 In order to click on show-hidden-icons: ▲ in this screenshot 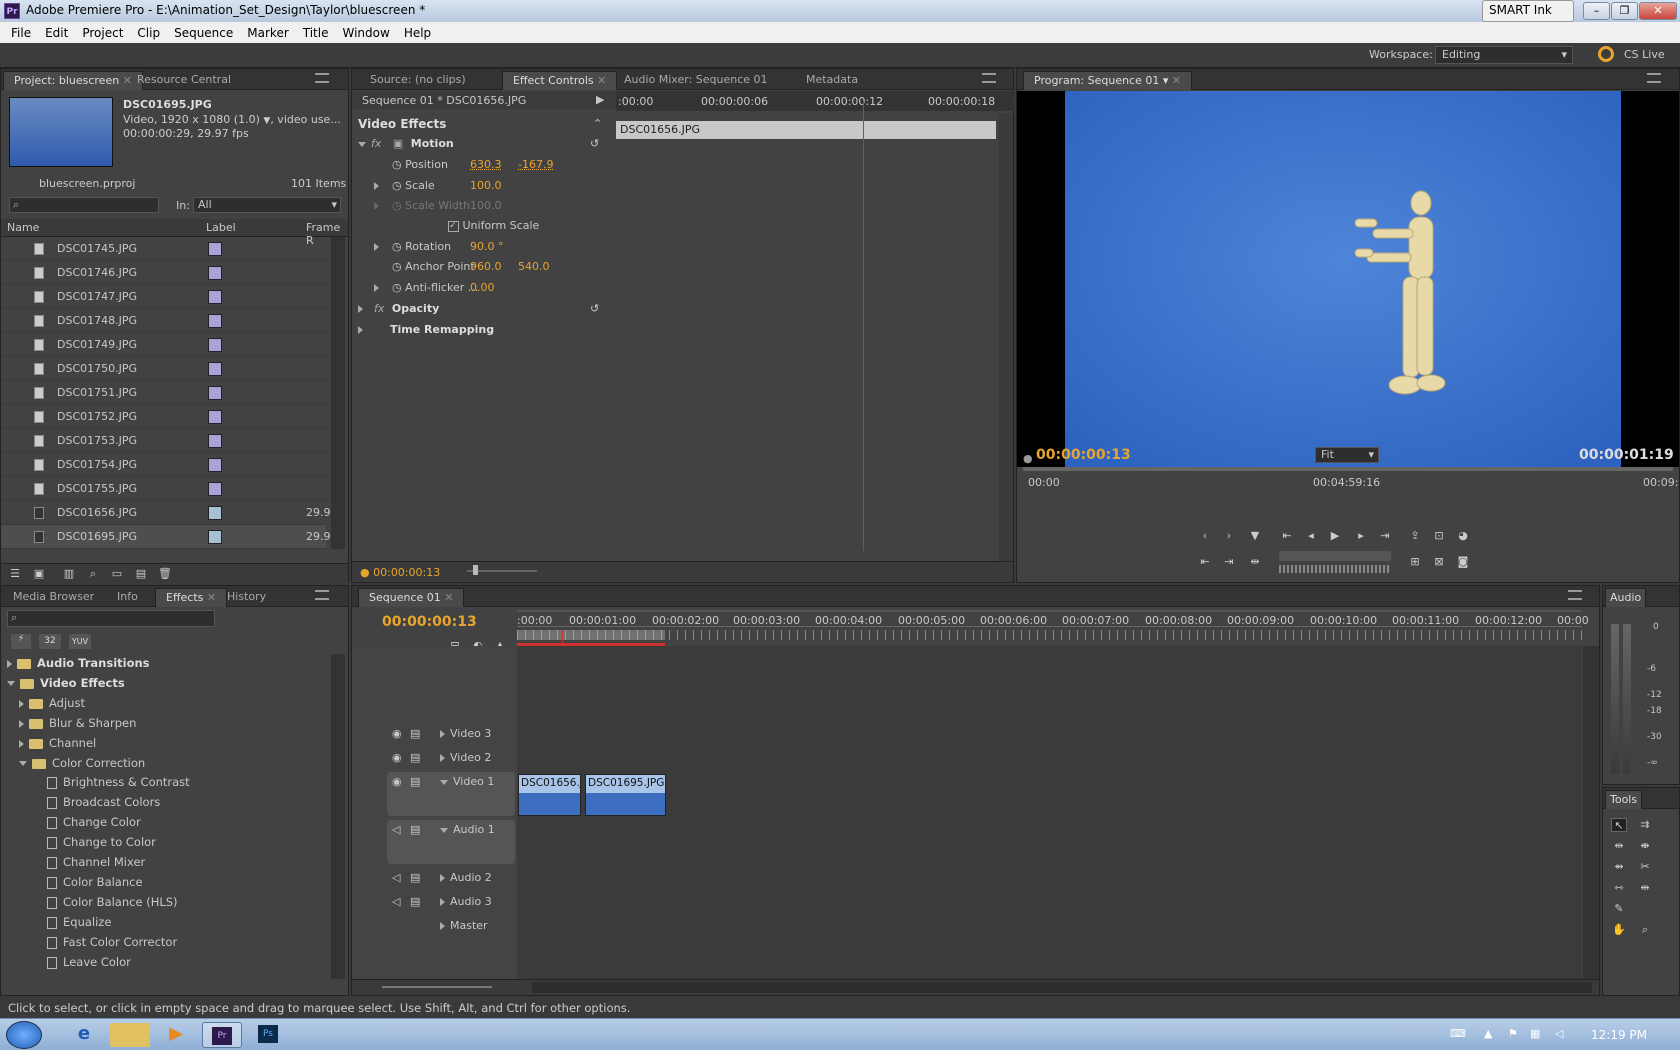, I will do `click(1488, 1033)`.